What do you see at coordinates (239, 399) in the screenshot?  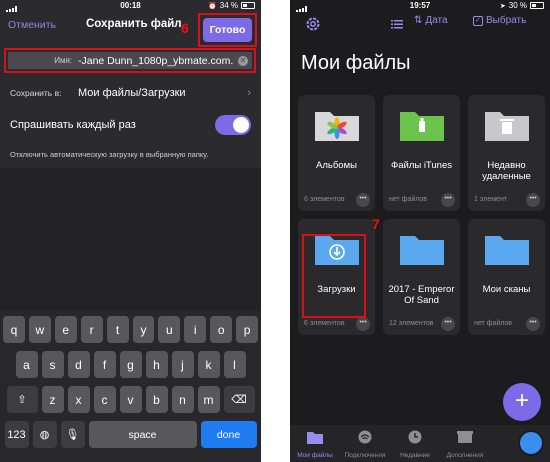 I see `backspace-key: ⌫` at bounding box center [239, 399].